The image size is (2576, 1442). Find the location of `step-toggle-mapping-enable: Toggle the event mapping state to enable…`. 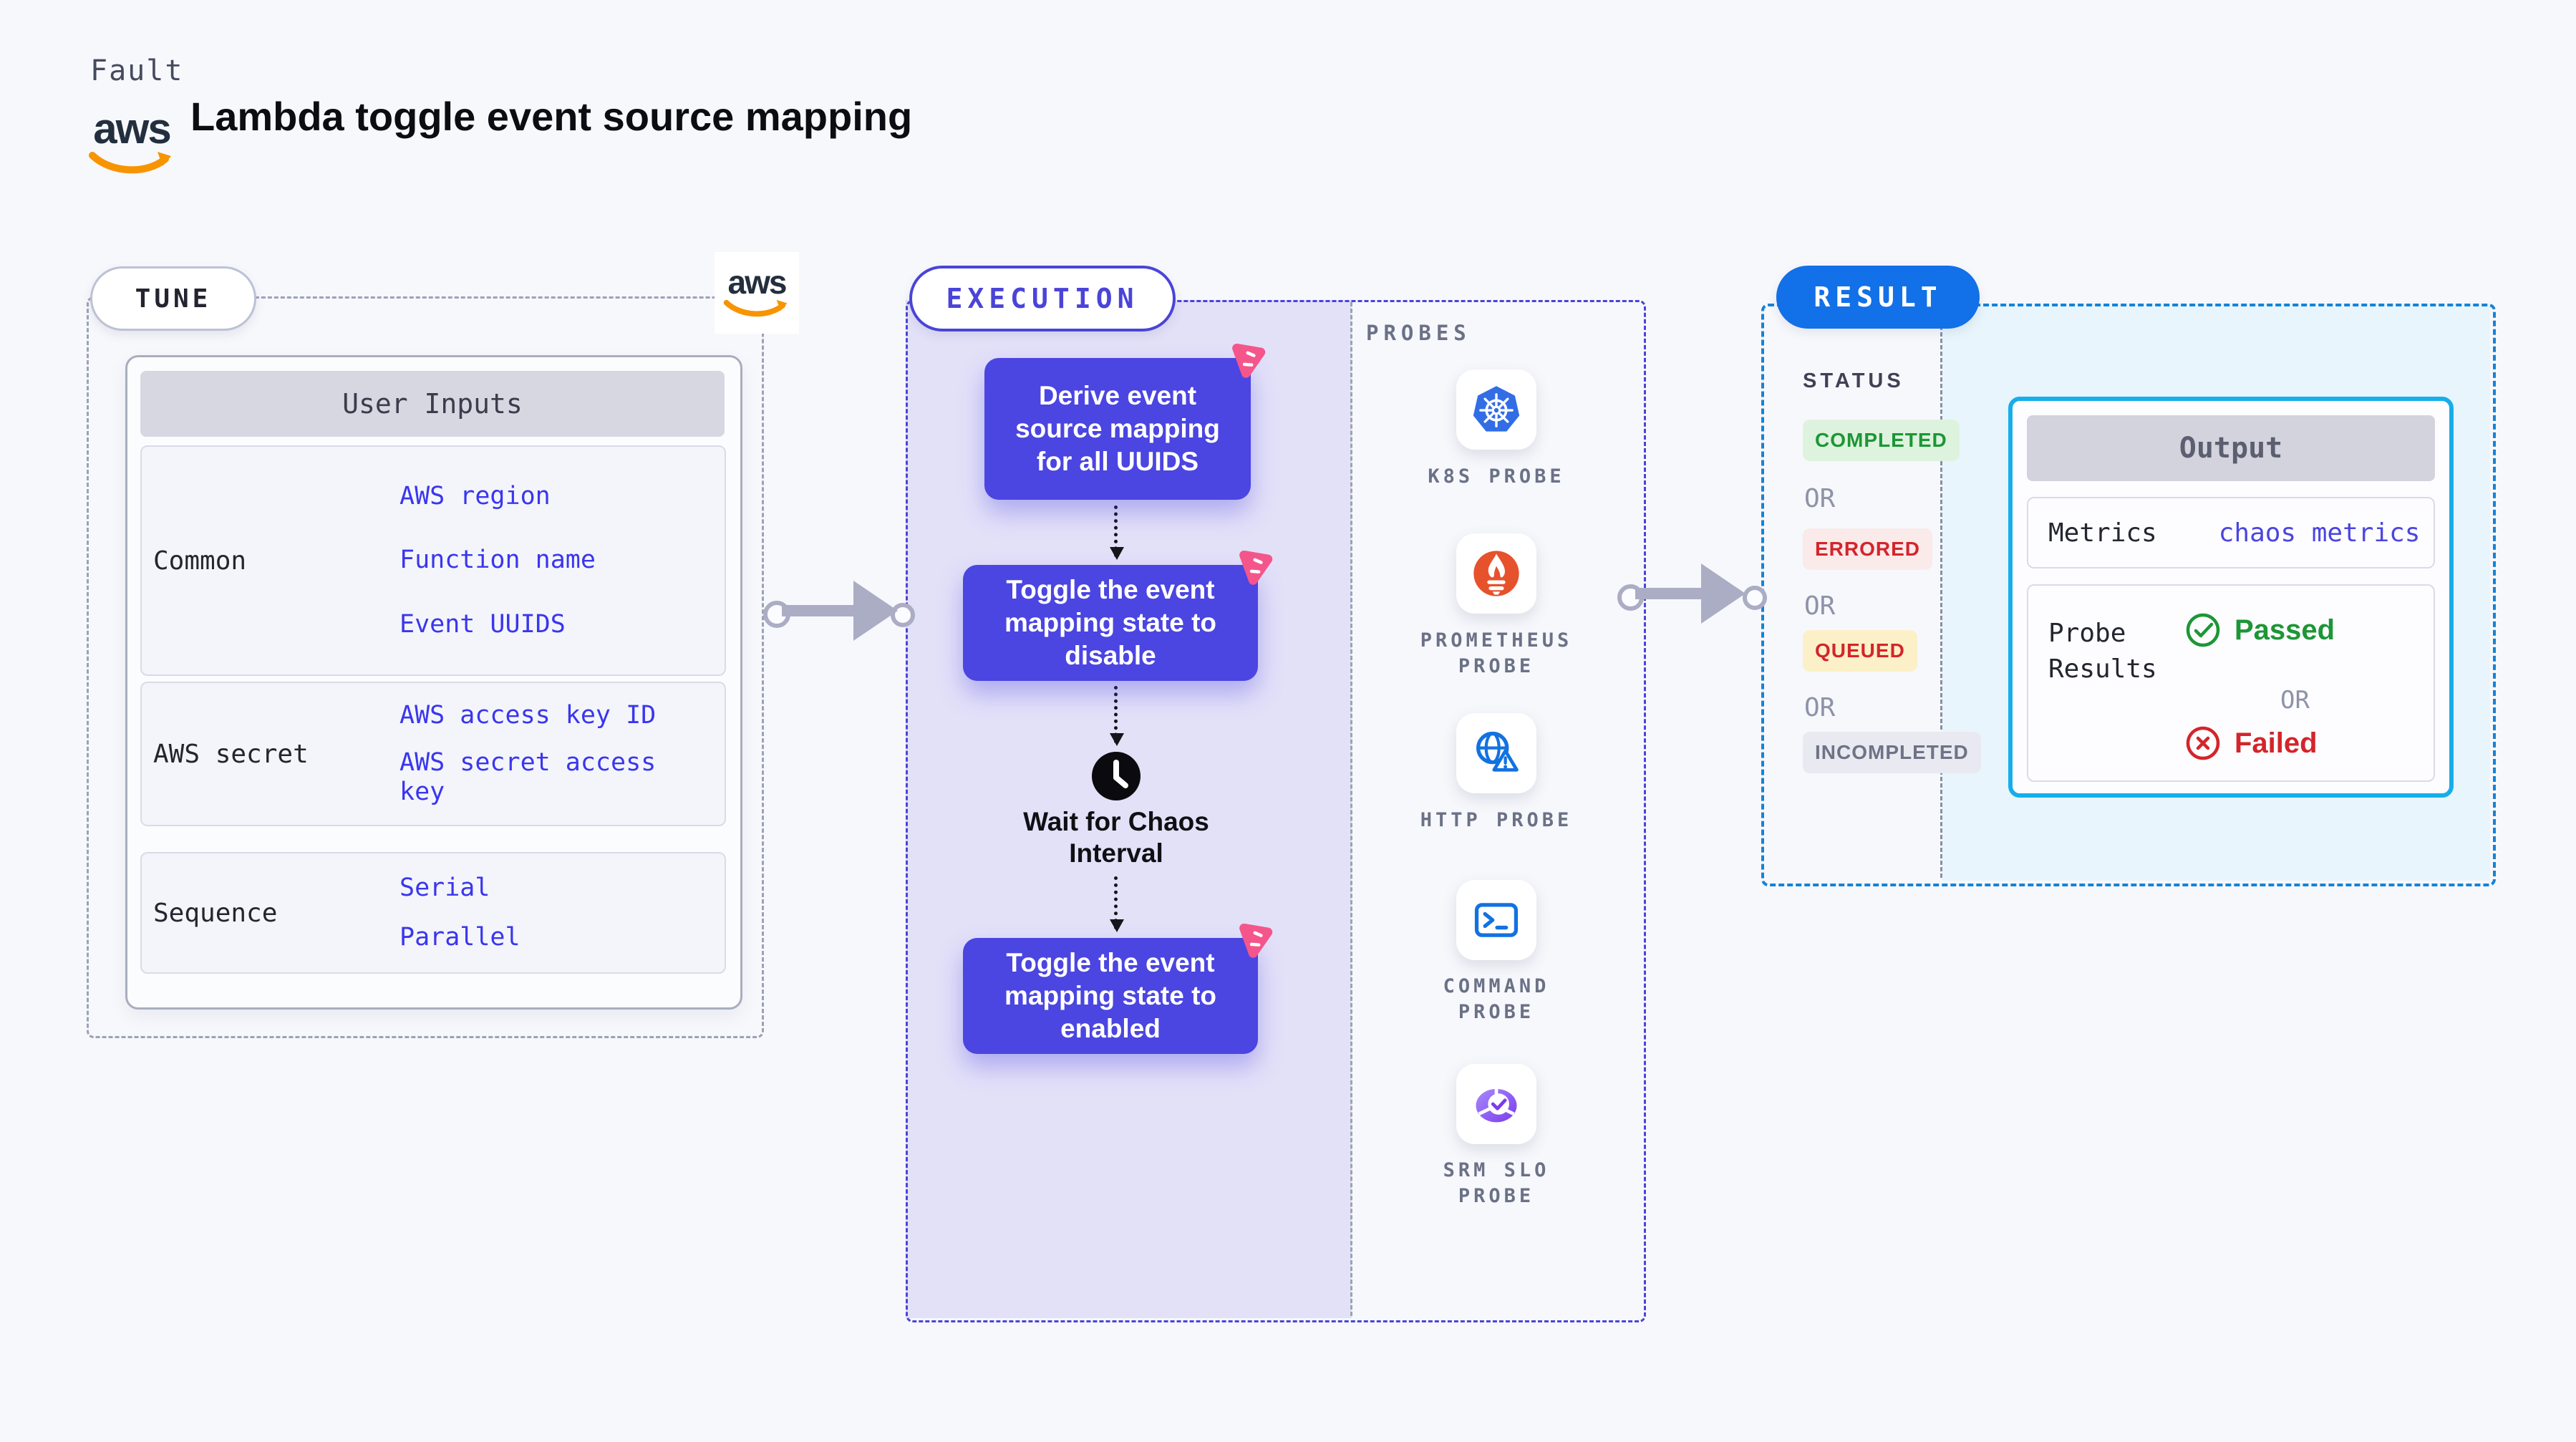

step-toggle-mapping-enable: Toggle the event mapping state to enable… is located at coordinates (1118, 989).